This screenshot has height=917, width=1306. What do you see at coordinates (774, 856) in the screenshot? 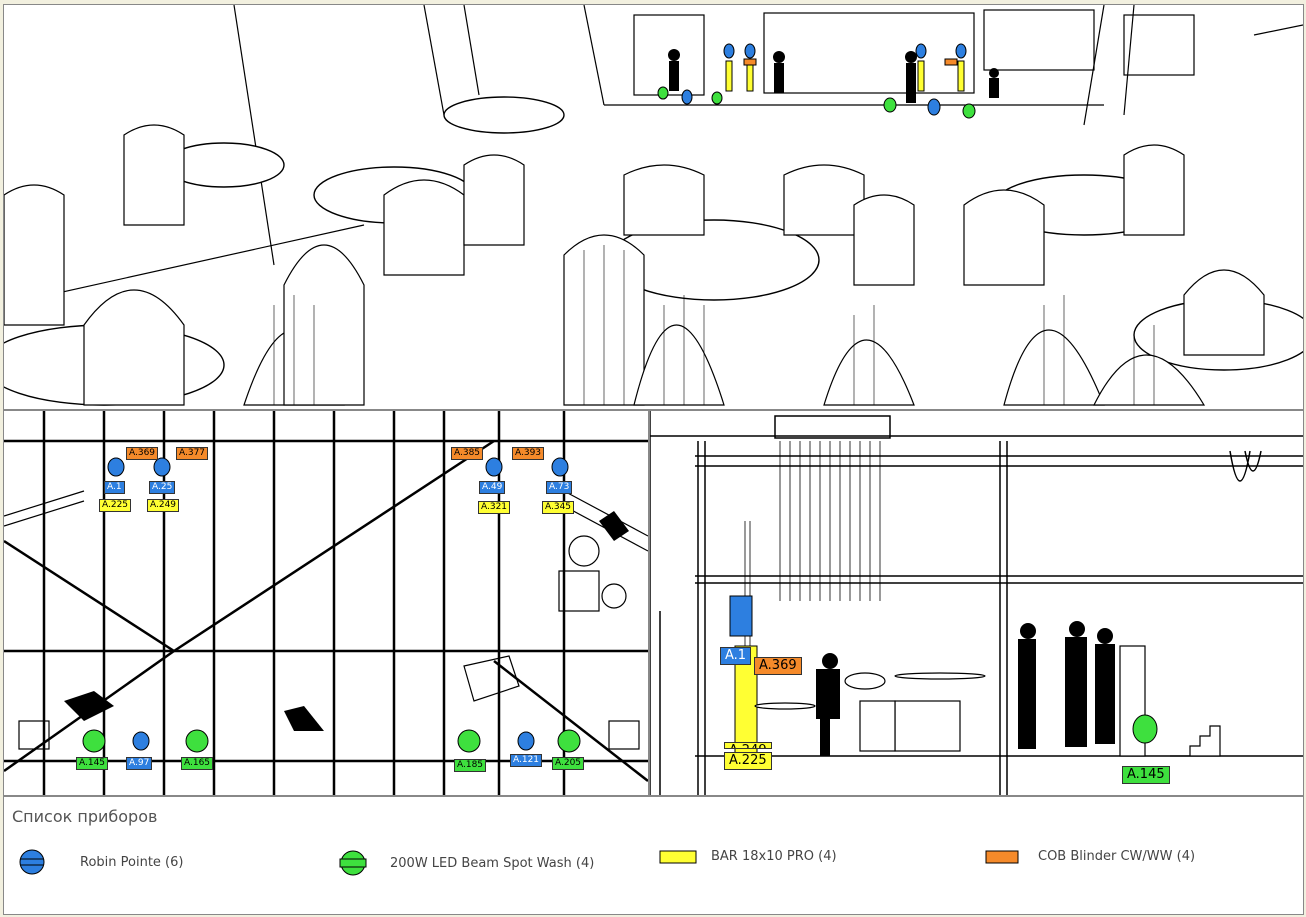
I see `legend-item-label: BAR 18x10 PRO (4)` at bounding box center [774, 856].